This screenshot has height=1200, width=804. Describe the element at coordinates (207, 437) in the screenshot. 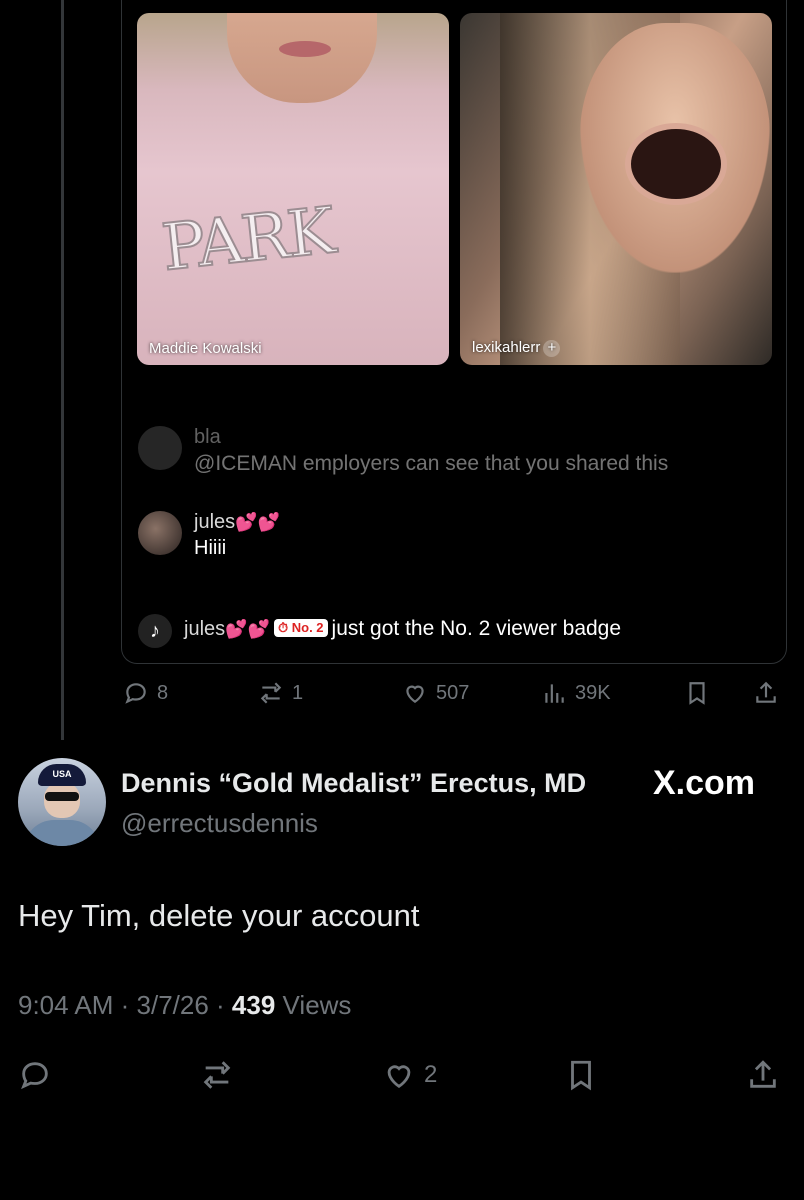

I see `comment-author: bla` at that location.